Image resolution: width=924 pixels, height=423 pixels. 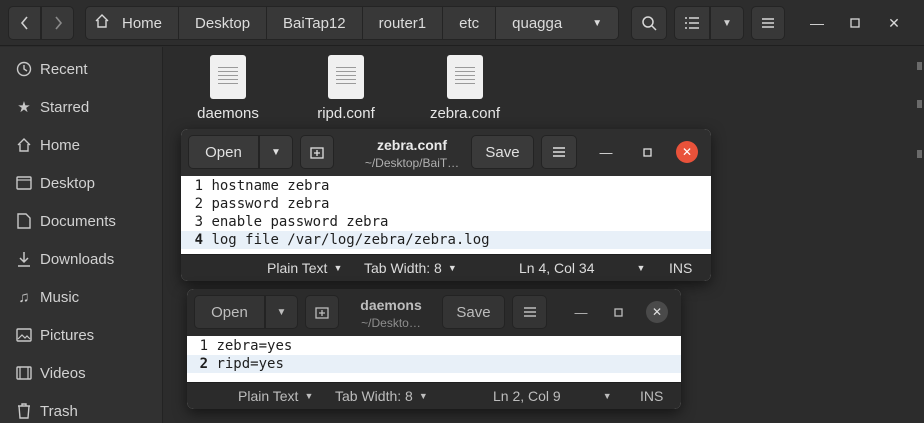 What do you see at coordinates (81, 145) in the screenshot?
I see `sidebar-item-home: Home` at bounding box center [81, 145].